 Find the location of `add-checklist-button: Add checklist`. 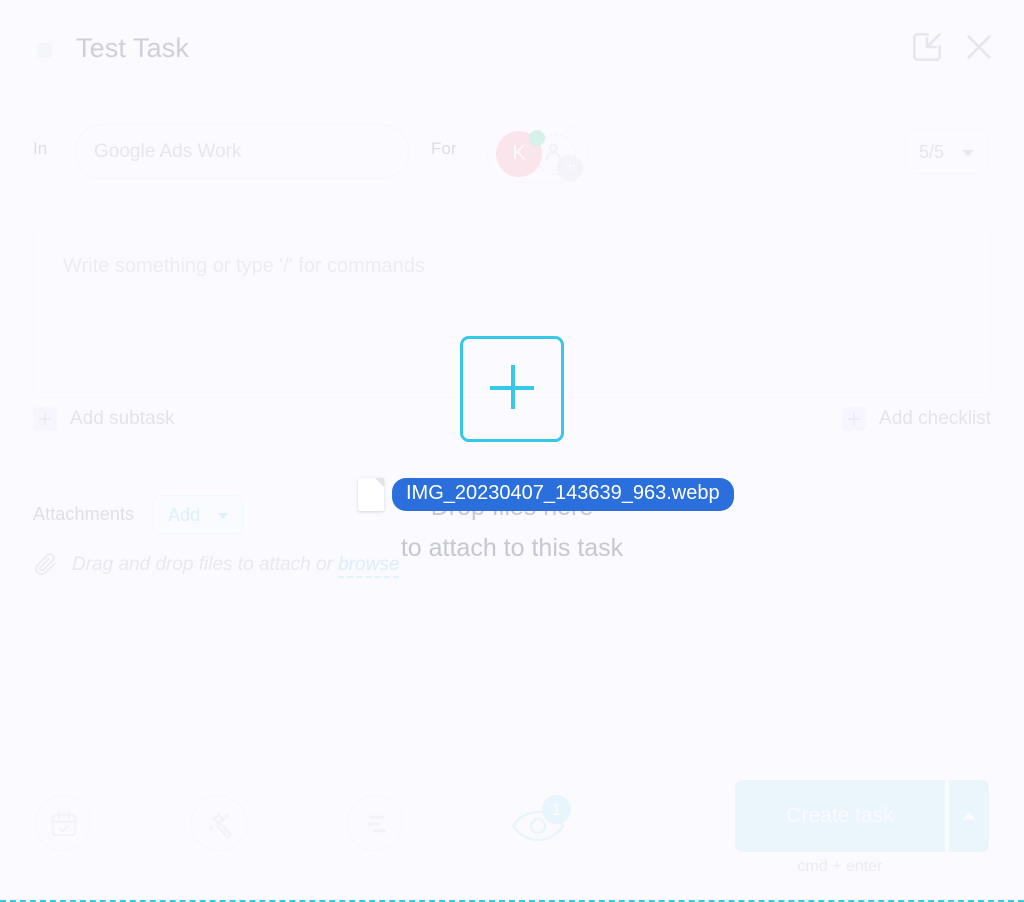

add-checklist-button: Add checklist is located at coordinates (916, 419).